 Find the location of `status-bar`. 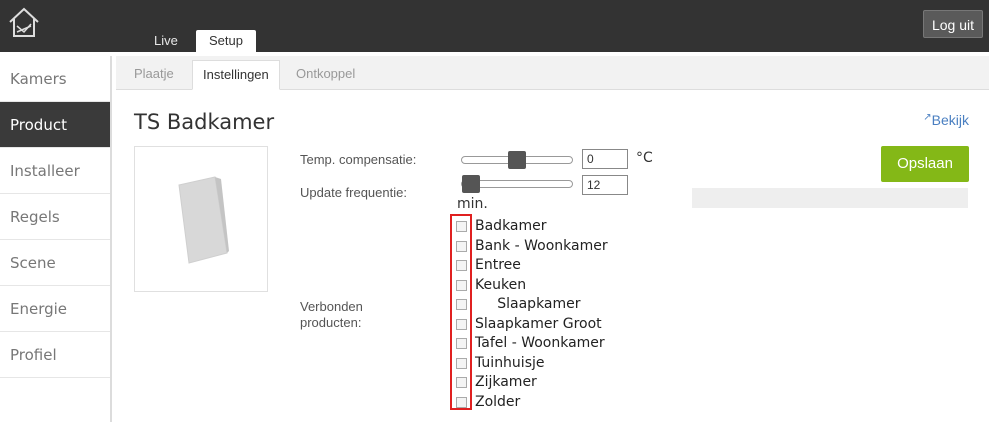

status-bar is located at coordinates (830, 198).